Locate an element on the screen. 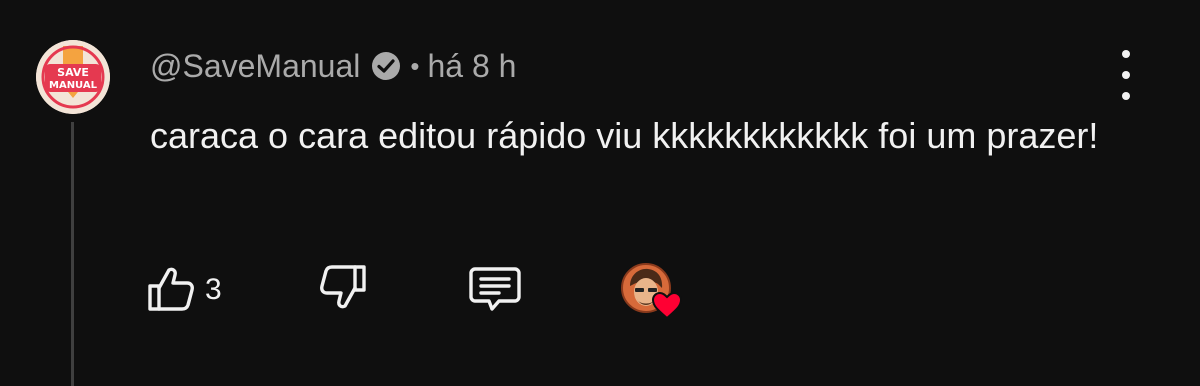 The image size is (1200, 386). like-button: 3 is located at coordinates (182, 290).